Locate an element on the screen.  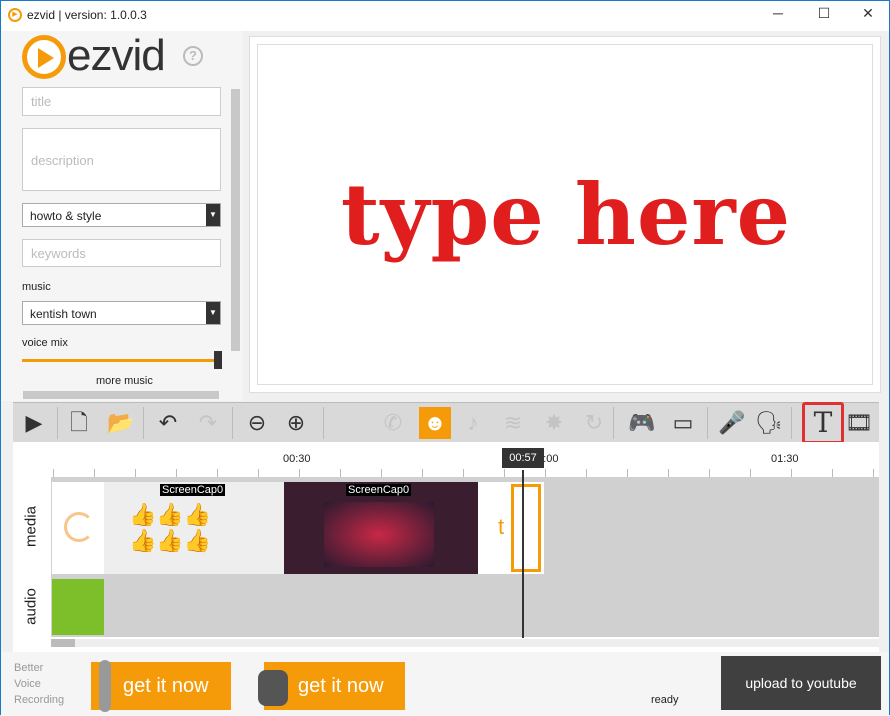
music-select: kentish town ▼ is located at coordinates (121, 313).